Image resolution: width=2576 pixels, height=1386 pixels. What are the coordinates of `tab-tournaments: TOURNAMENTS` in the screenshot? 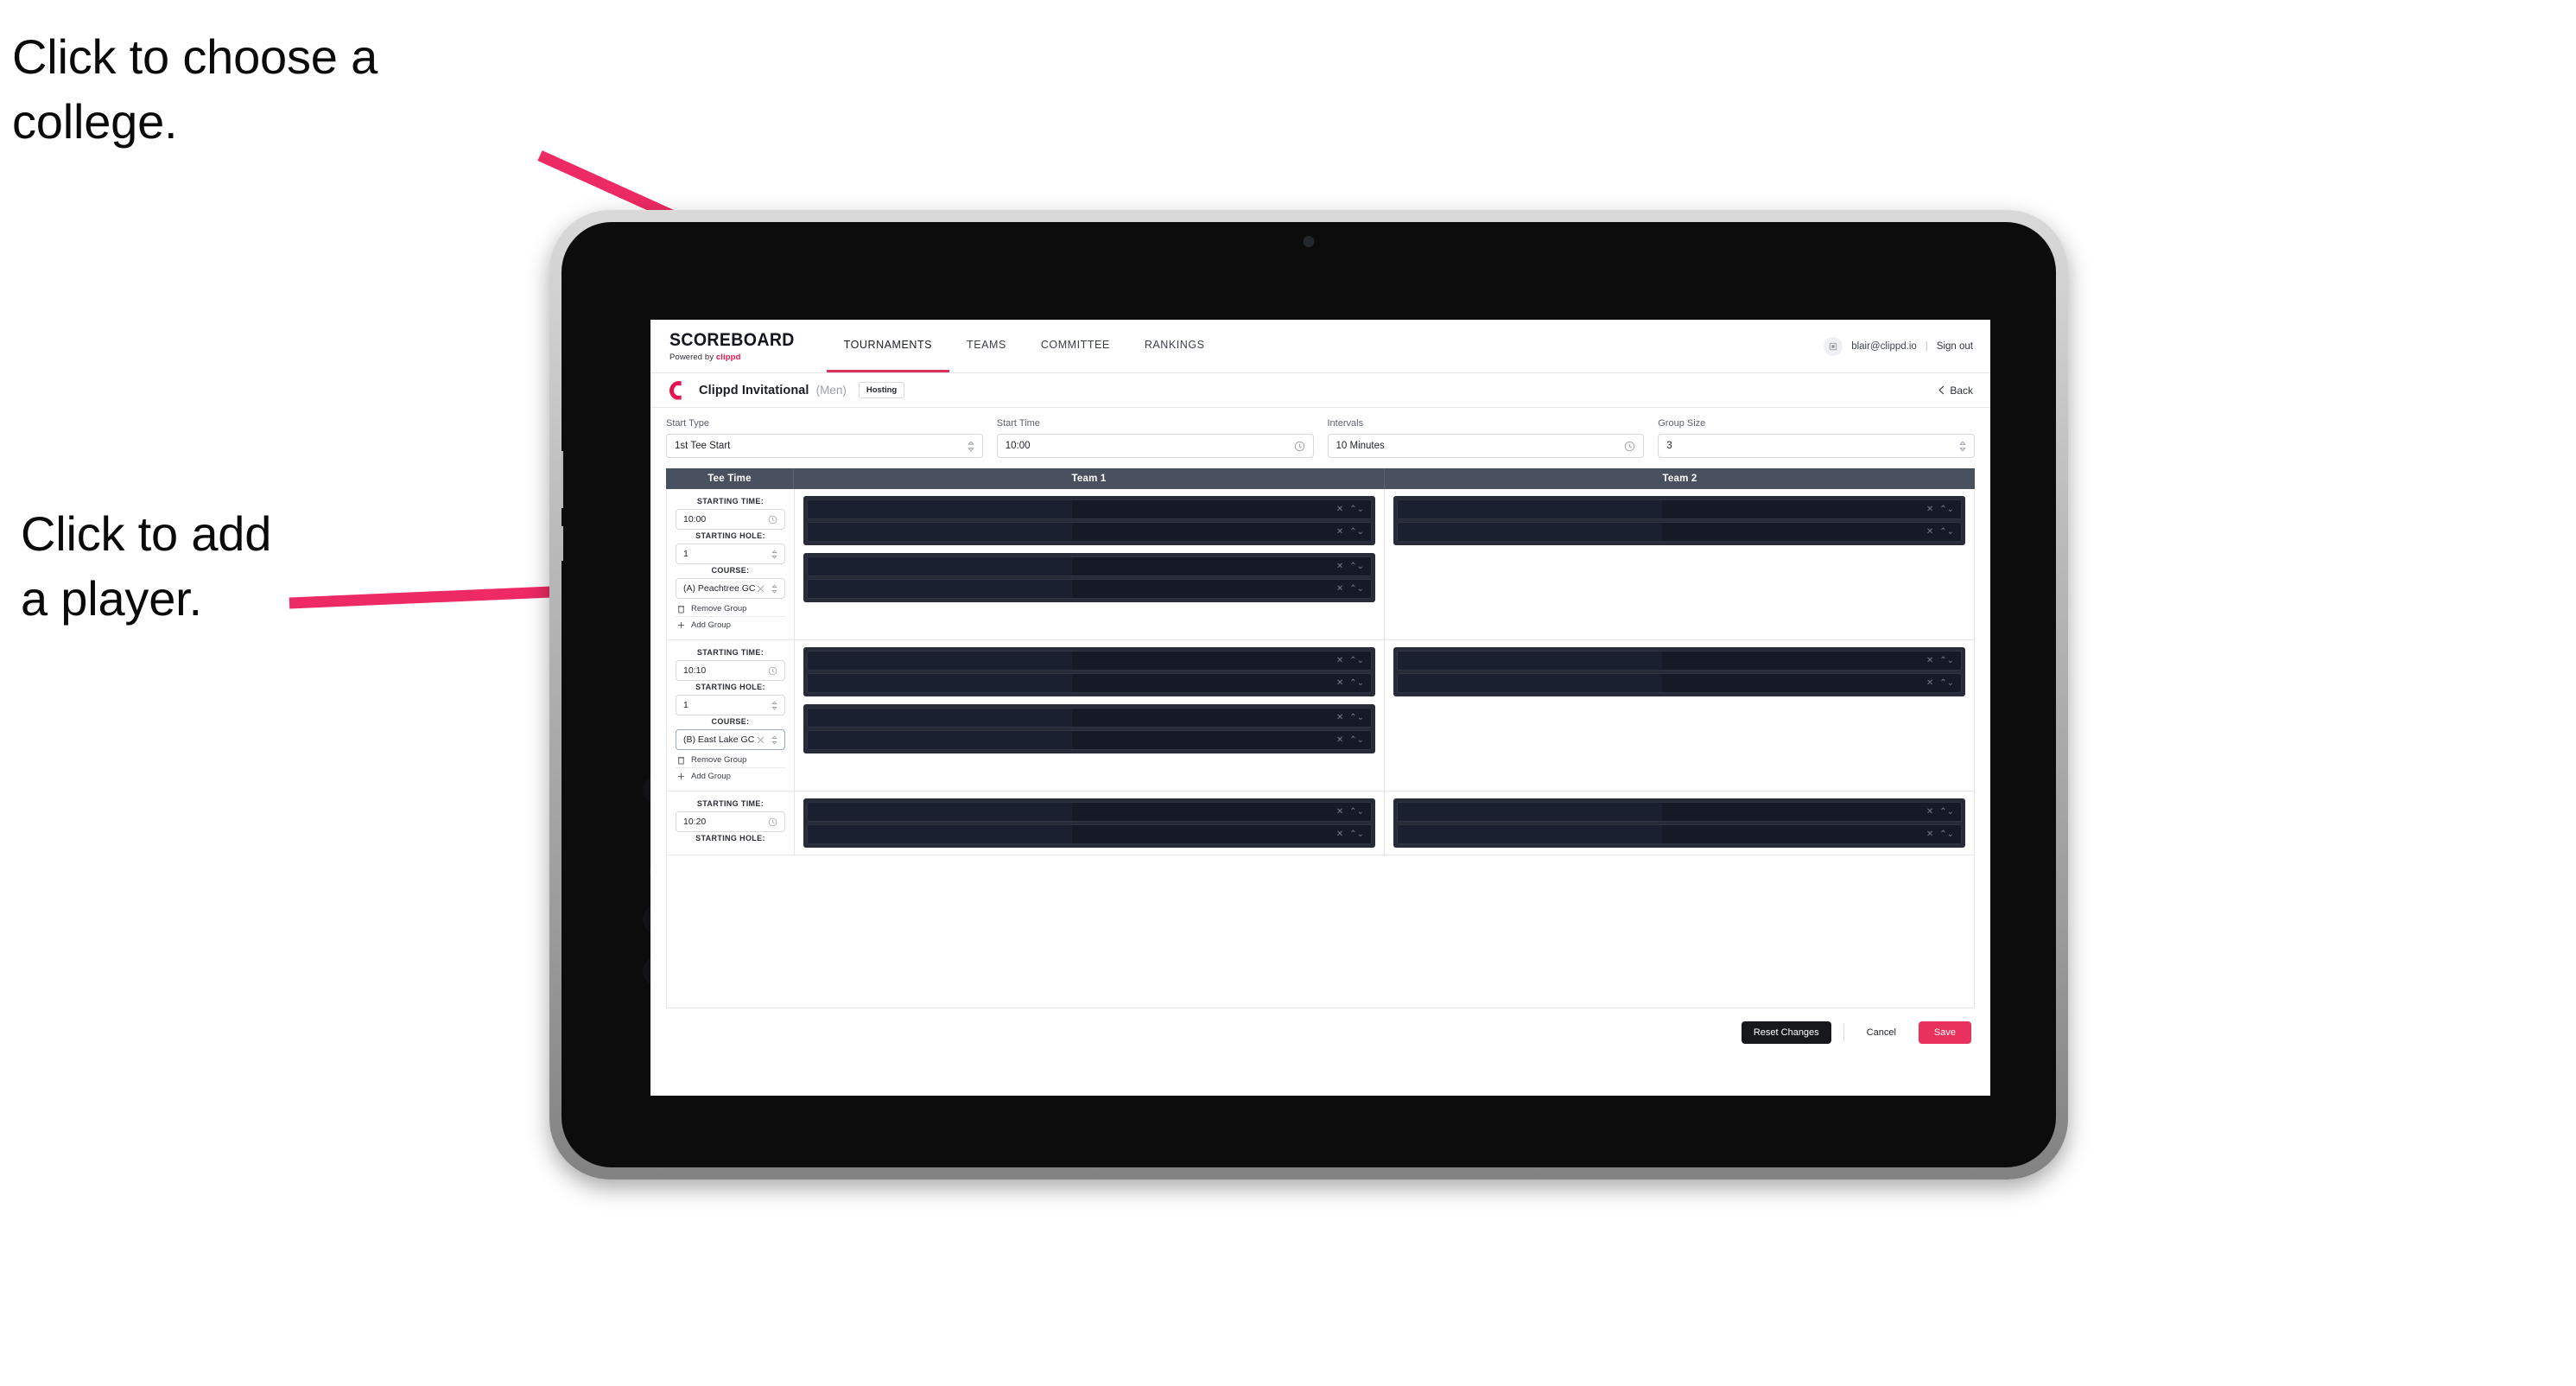 It's located at (888, 346).